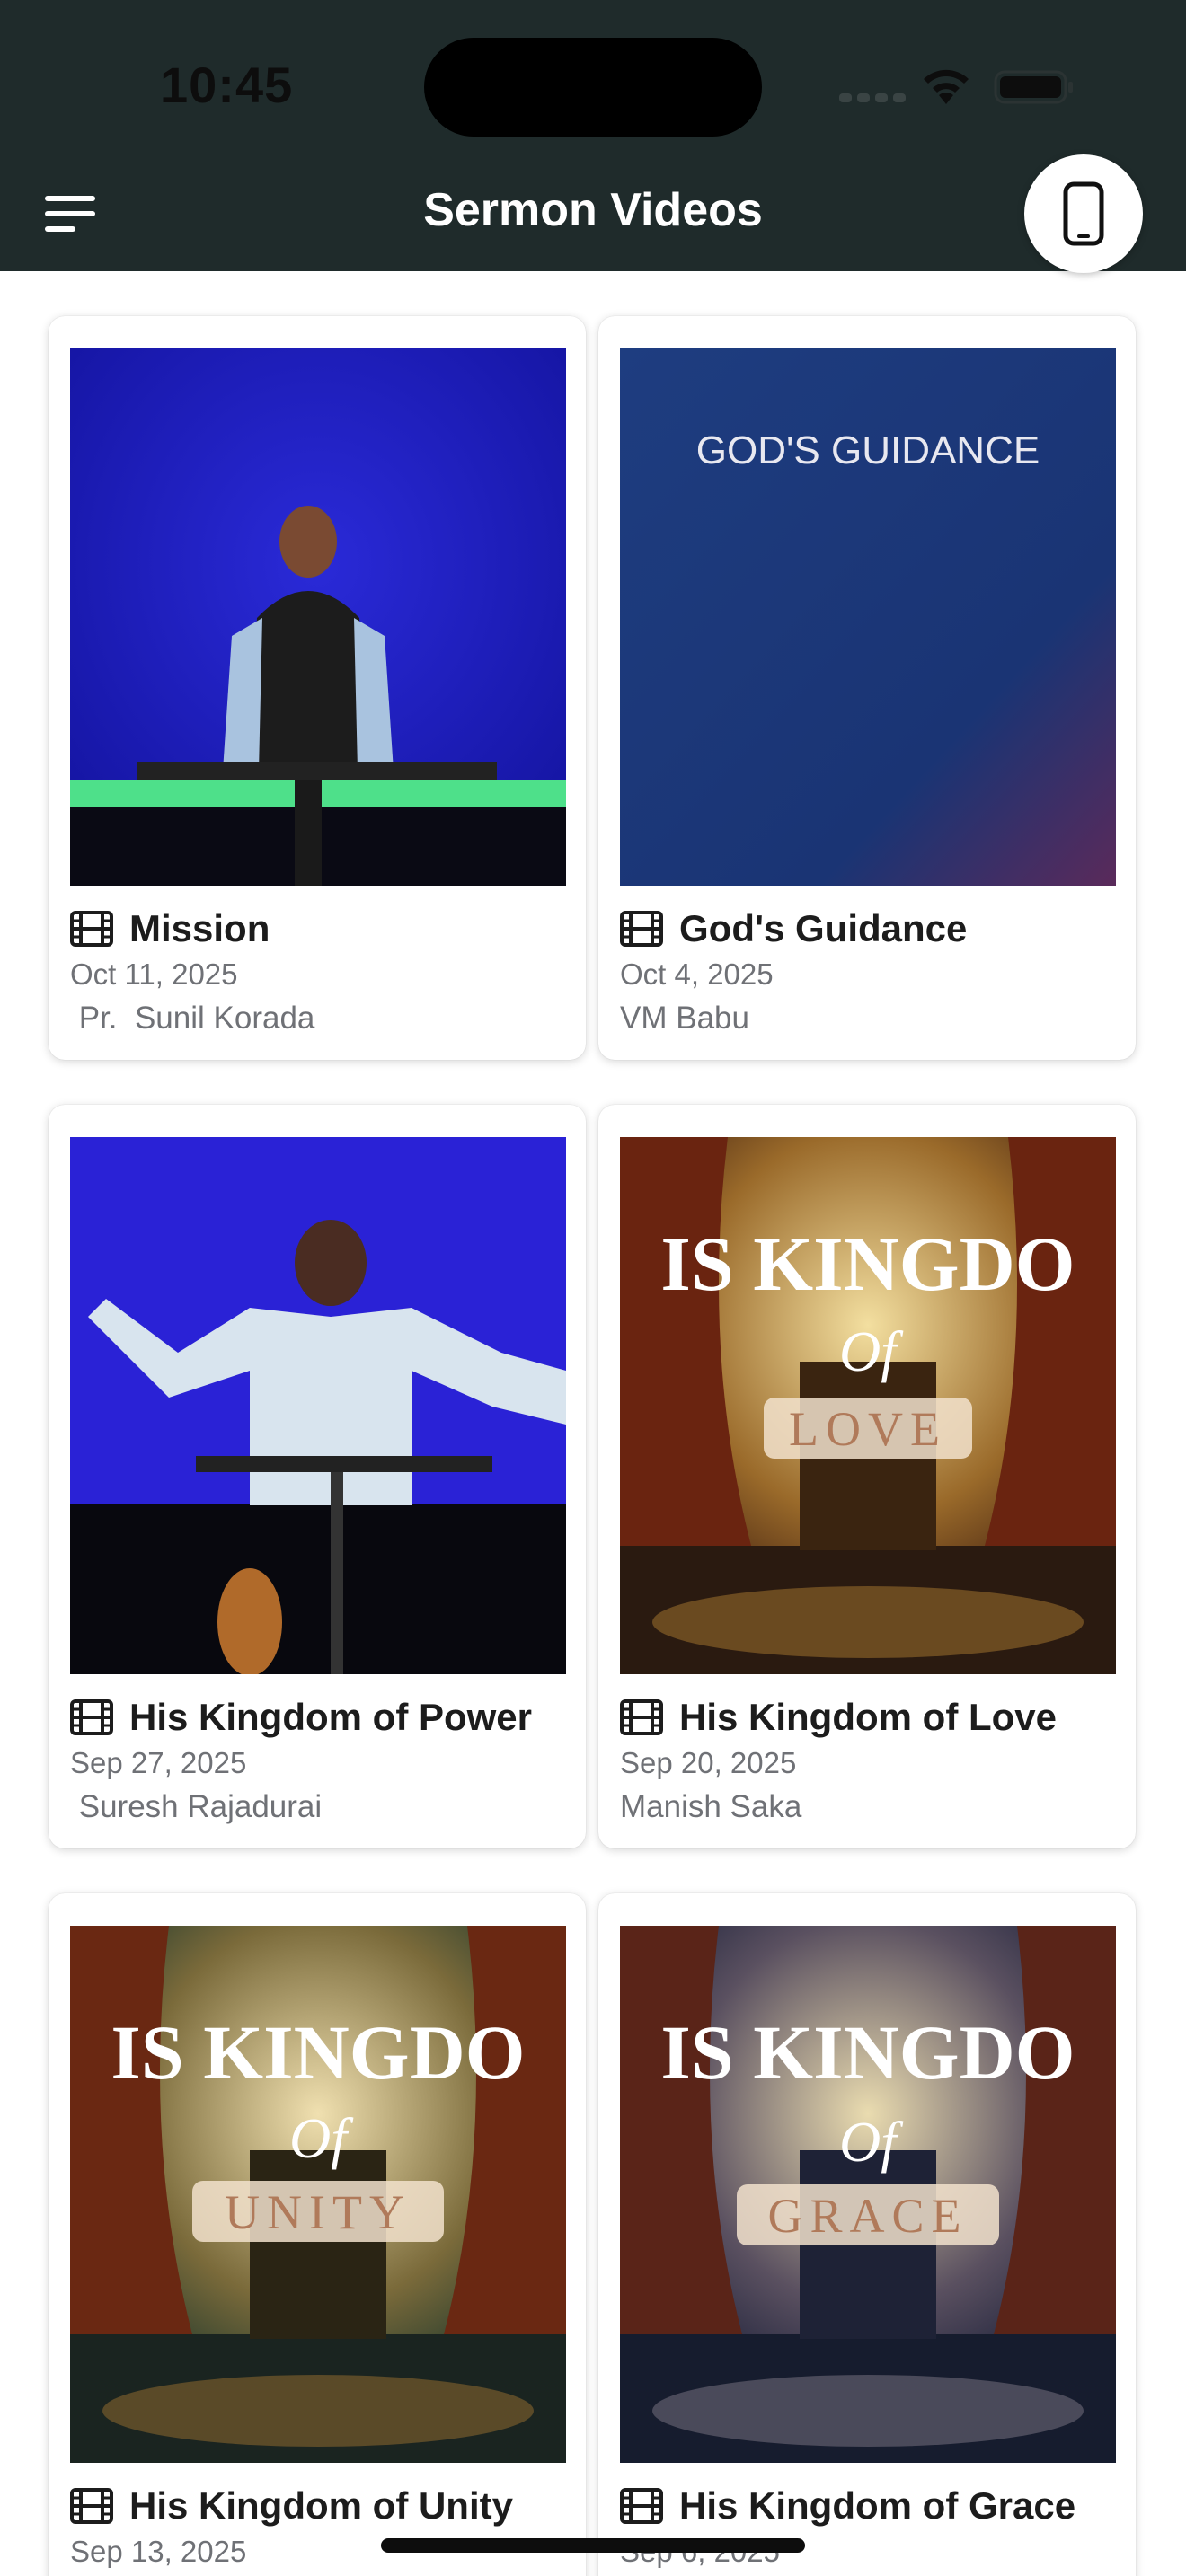 The width and height of the screenshot is (1186, 2576). Describe the element at coordinates (593, 210) in the screenshot. I see `page-title: Sermon Videos` at that location.